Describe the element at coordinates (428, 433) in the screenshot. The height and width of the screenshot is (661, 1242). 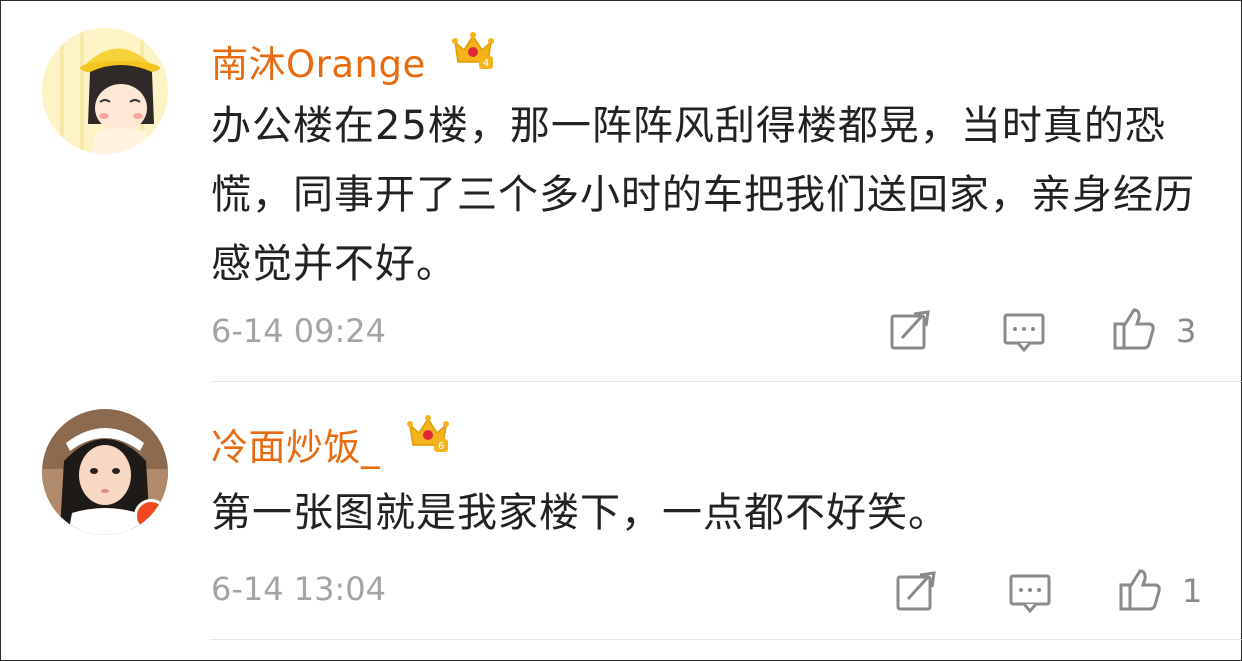
I see `crown-level-icon: 6` at that location.